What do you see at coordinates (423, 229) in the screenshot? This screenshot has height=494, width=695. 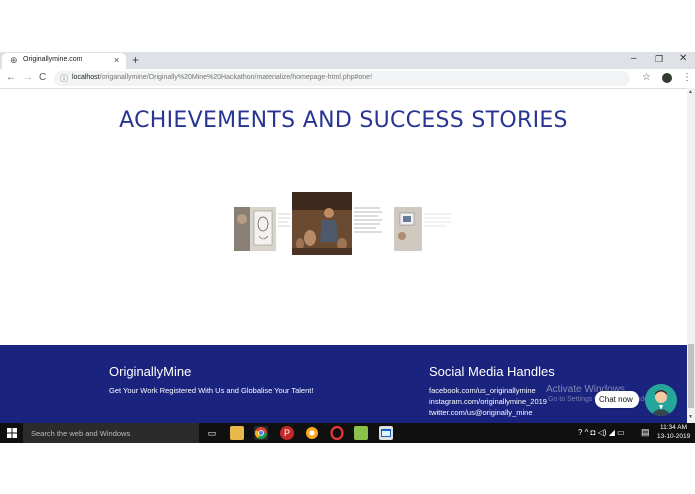 I see `painting-artist-card` at bounding box center [423, 229].